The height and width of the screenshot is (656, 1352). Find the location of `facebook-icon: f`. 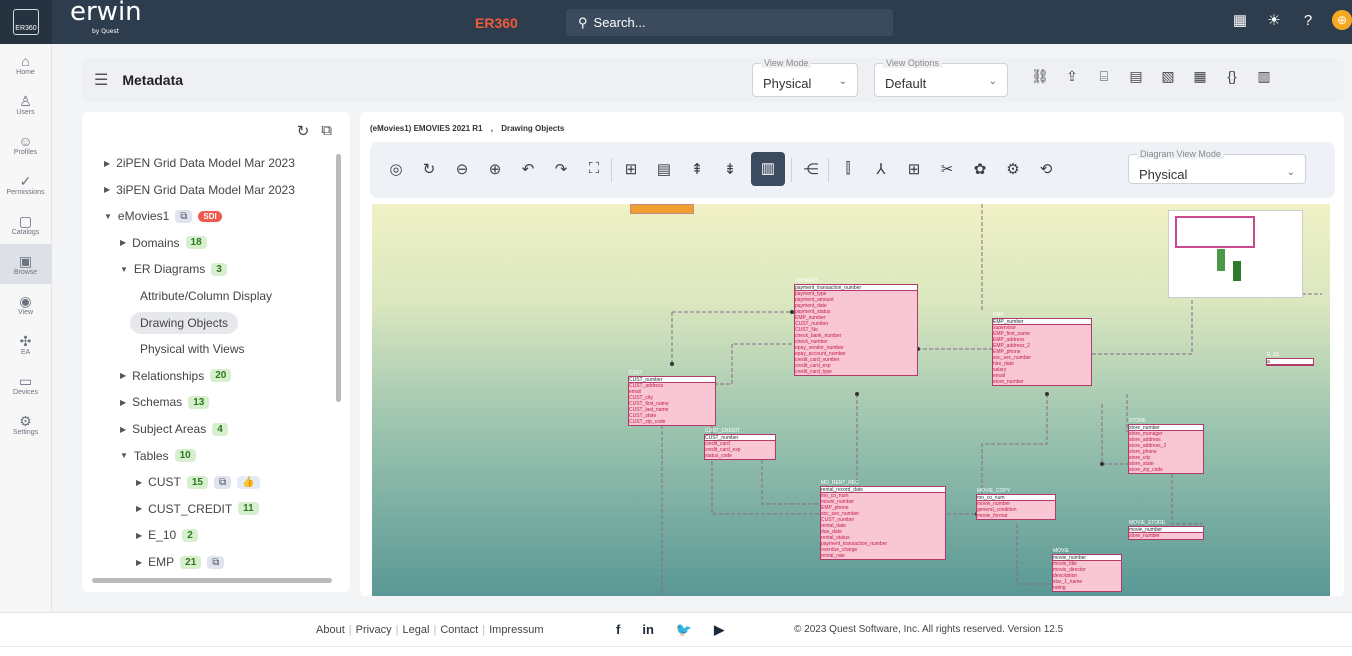

facebook-icon: f is located at coordinates (618, 630).